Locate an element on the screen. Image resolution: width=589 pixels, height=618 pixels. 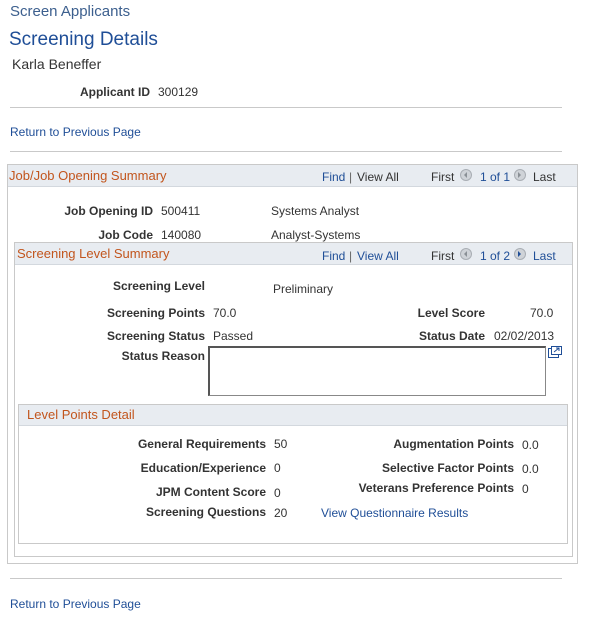
general-requirements-label: General Requirements is located at coordinates (201, 444).